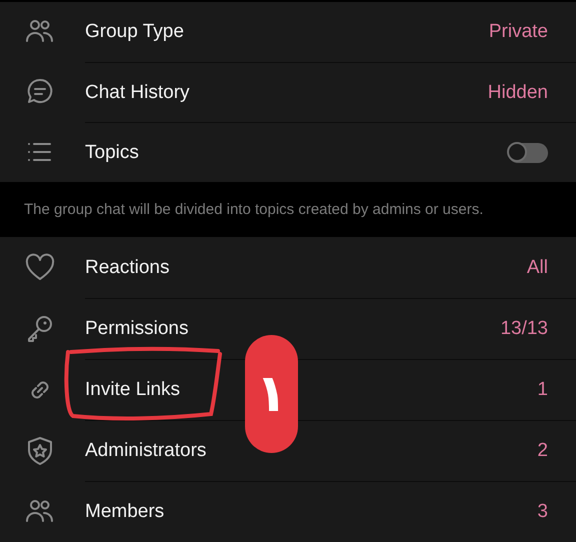 The height and width of the screenshot is (542, 576). Describe the element at coordinates (518, 93) in the screenshot. I see `row-value: Hidden` at that location.